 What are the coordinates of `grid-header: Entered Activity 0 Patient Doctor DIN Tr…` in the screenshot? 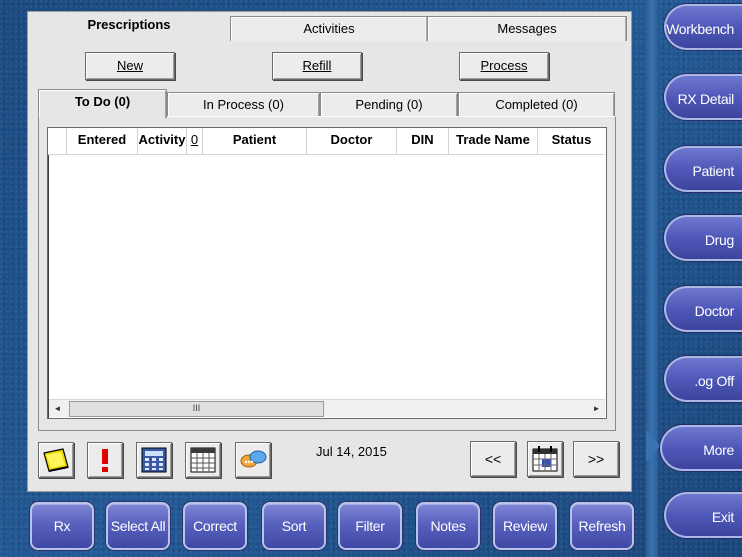 It's located at (327, 141).